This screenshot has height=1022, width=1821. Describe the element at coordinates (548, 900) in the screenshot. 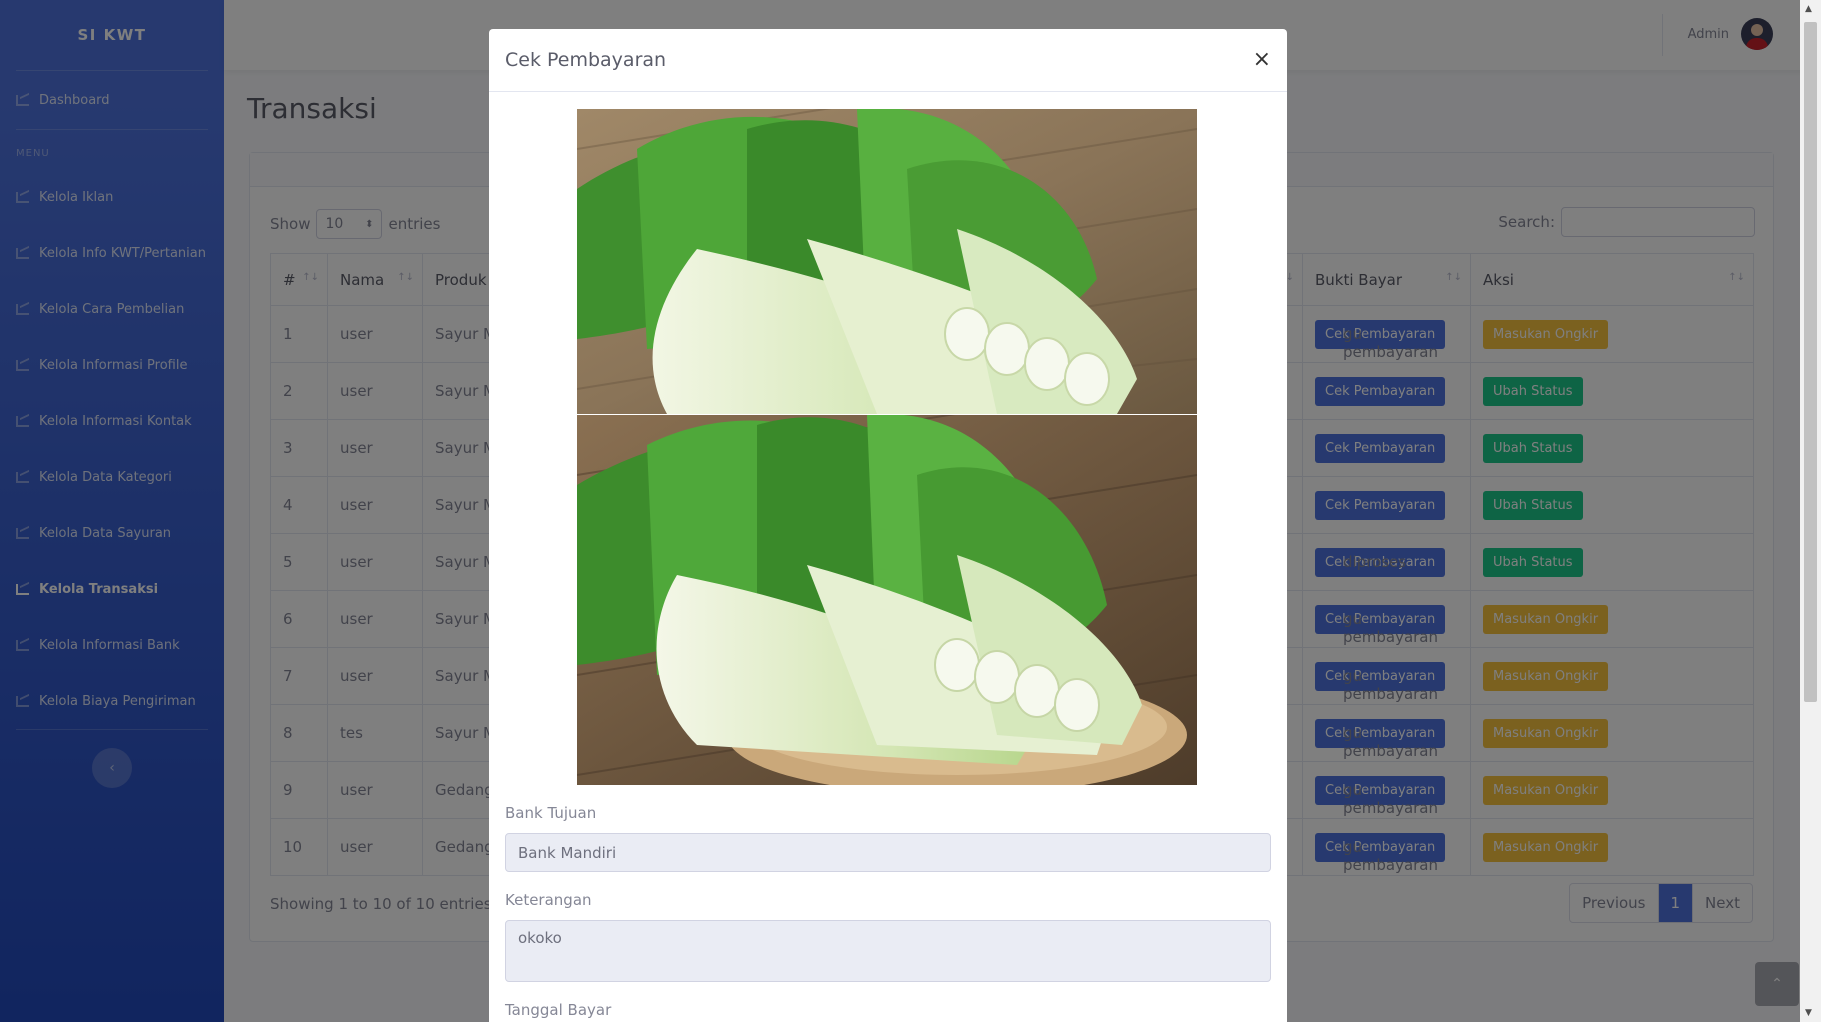

I see `keterangan-label: Keterangan` at that location.